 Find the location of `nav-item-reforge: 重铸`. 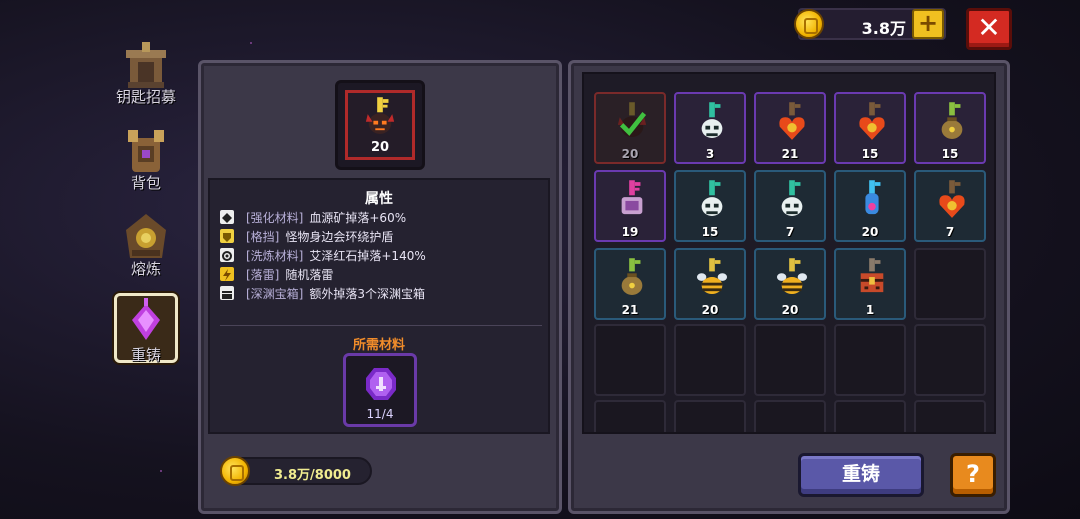

nav-item-reforge: 重铸 is located at coordinates (146, 330).